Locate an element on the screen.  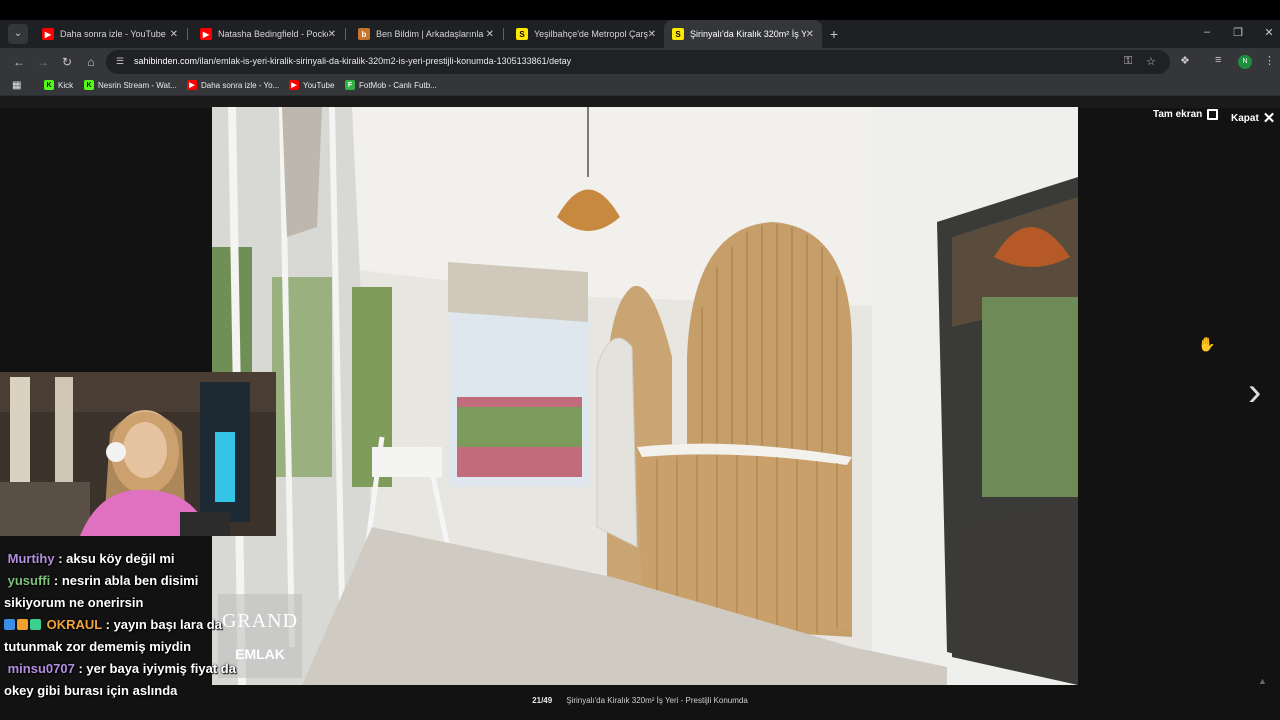
tab-search-button: ⌄ is located at coordinates (18, 34).